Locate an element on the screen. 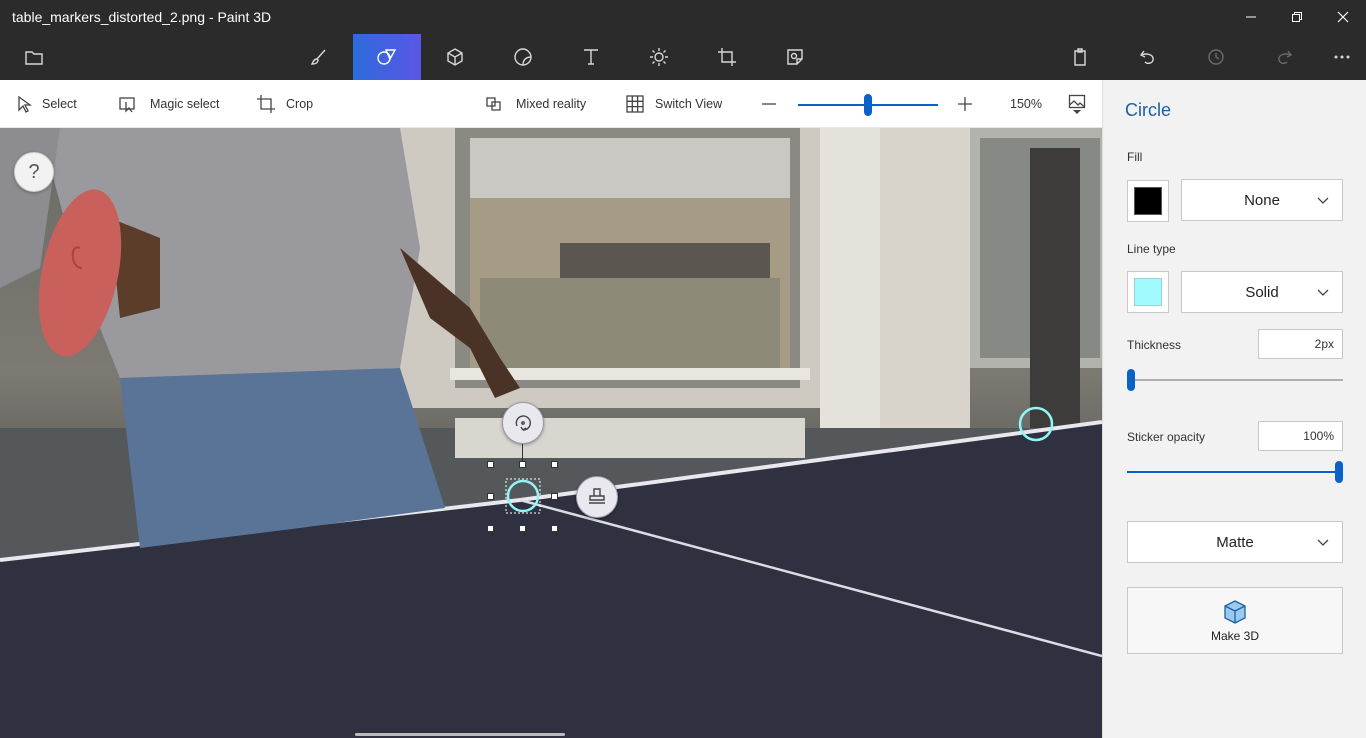 Image resolution: width=1366 pixels, height=738 pixels. menu-button is located at coordinates (34, 57).